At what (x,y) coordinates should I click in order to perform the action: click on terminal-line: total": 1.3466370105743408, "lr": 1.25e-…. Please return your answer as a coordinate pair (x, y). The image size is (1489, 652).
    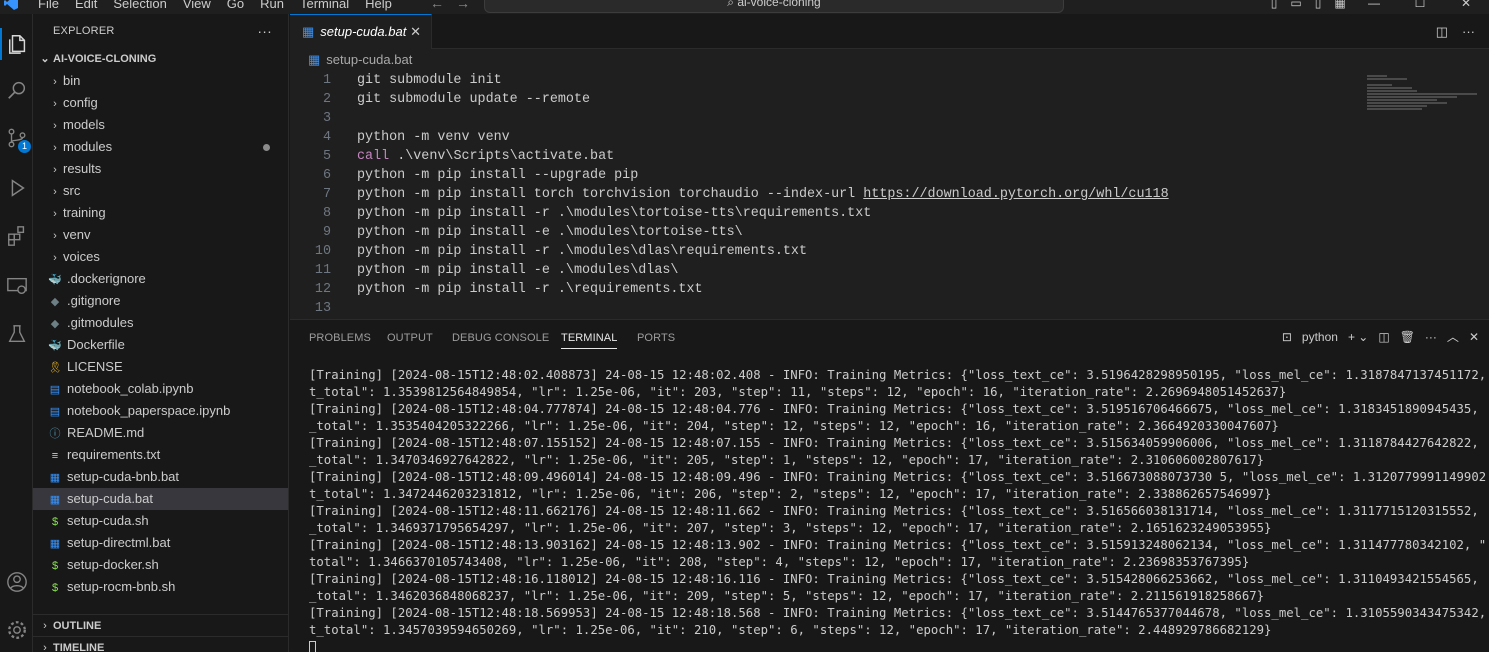
    Looking at the image, I should click on (779, 562).